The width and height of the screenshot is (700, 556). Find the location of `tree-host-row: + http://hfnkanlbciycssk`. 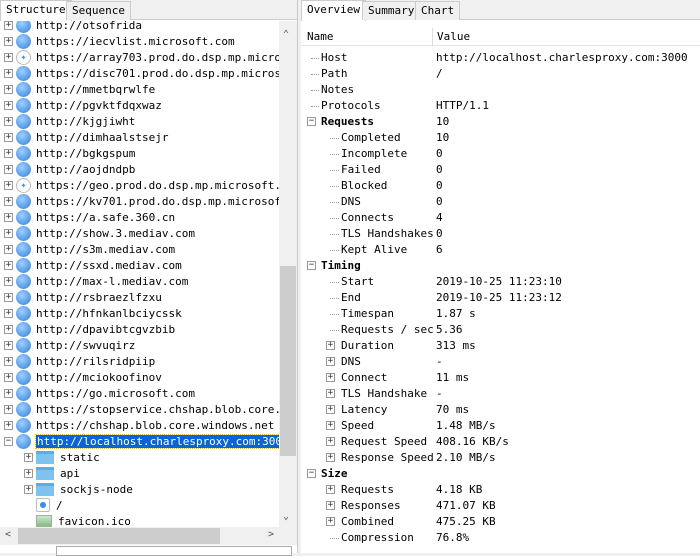

tree-host-row: + http://hfnkanlbciycssk is located at coordinates (93, 313).